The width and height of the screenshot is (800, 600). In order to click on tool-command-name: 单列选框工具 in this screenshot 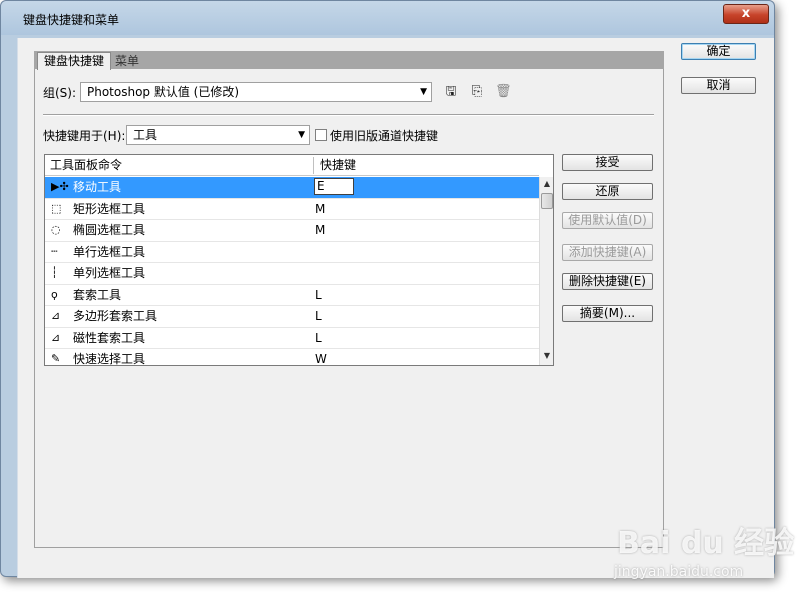, I will do `click(109, 273)`.